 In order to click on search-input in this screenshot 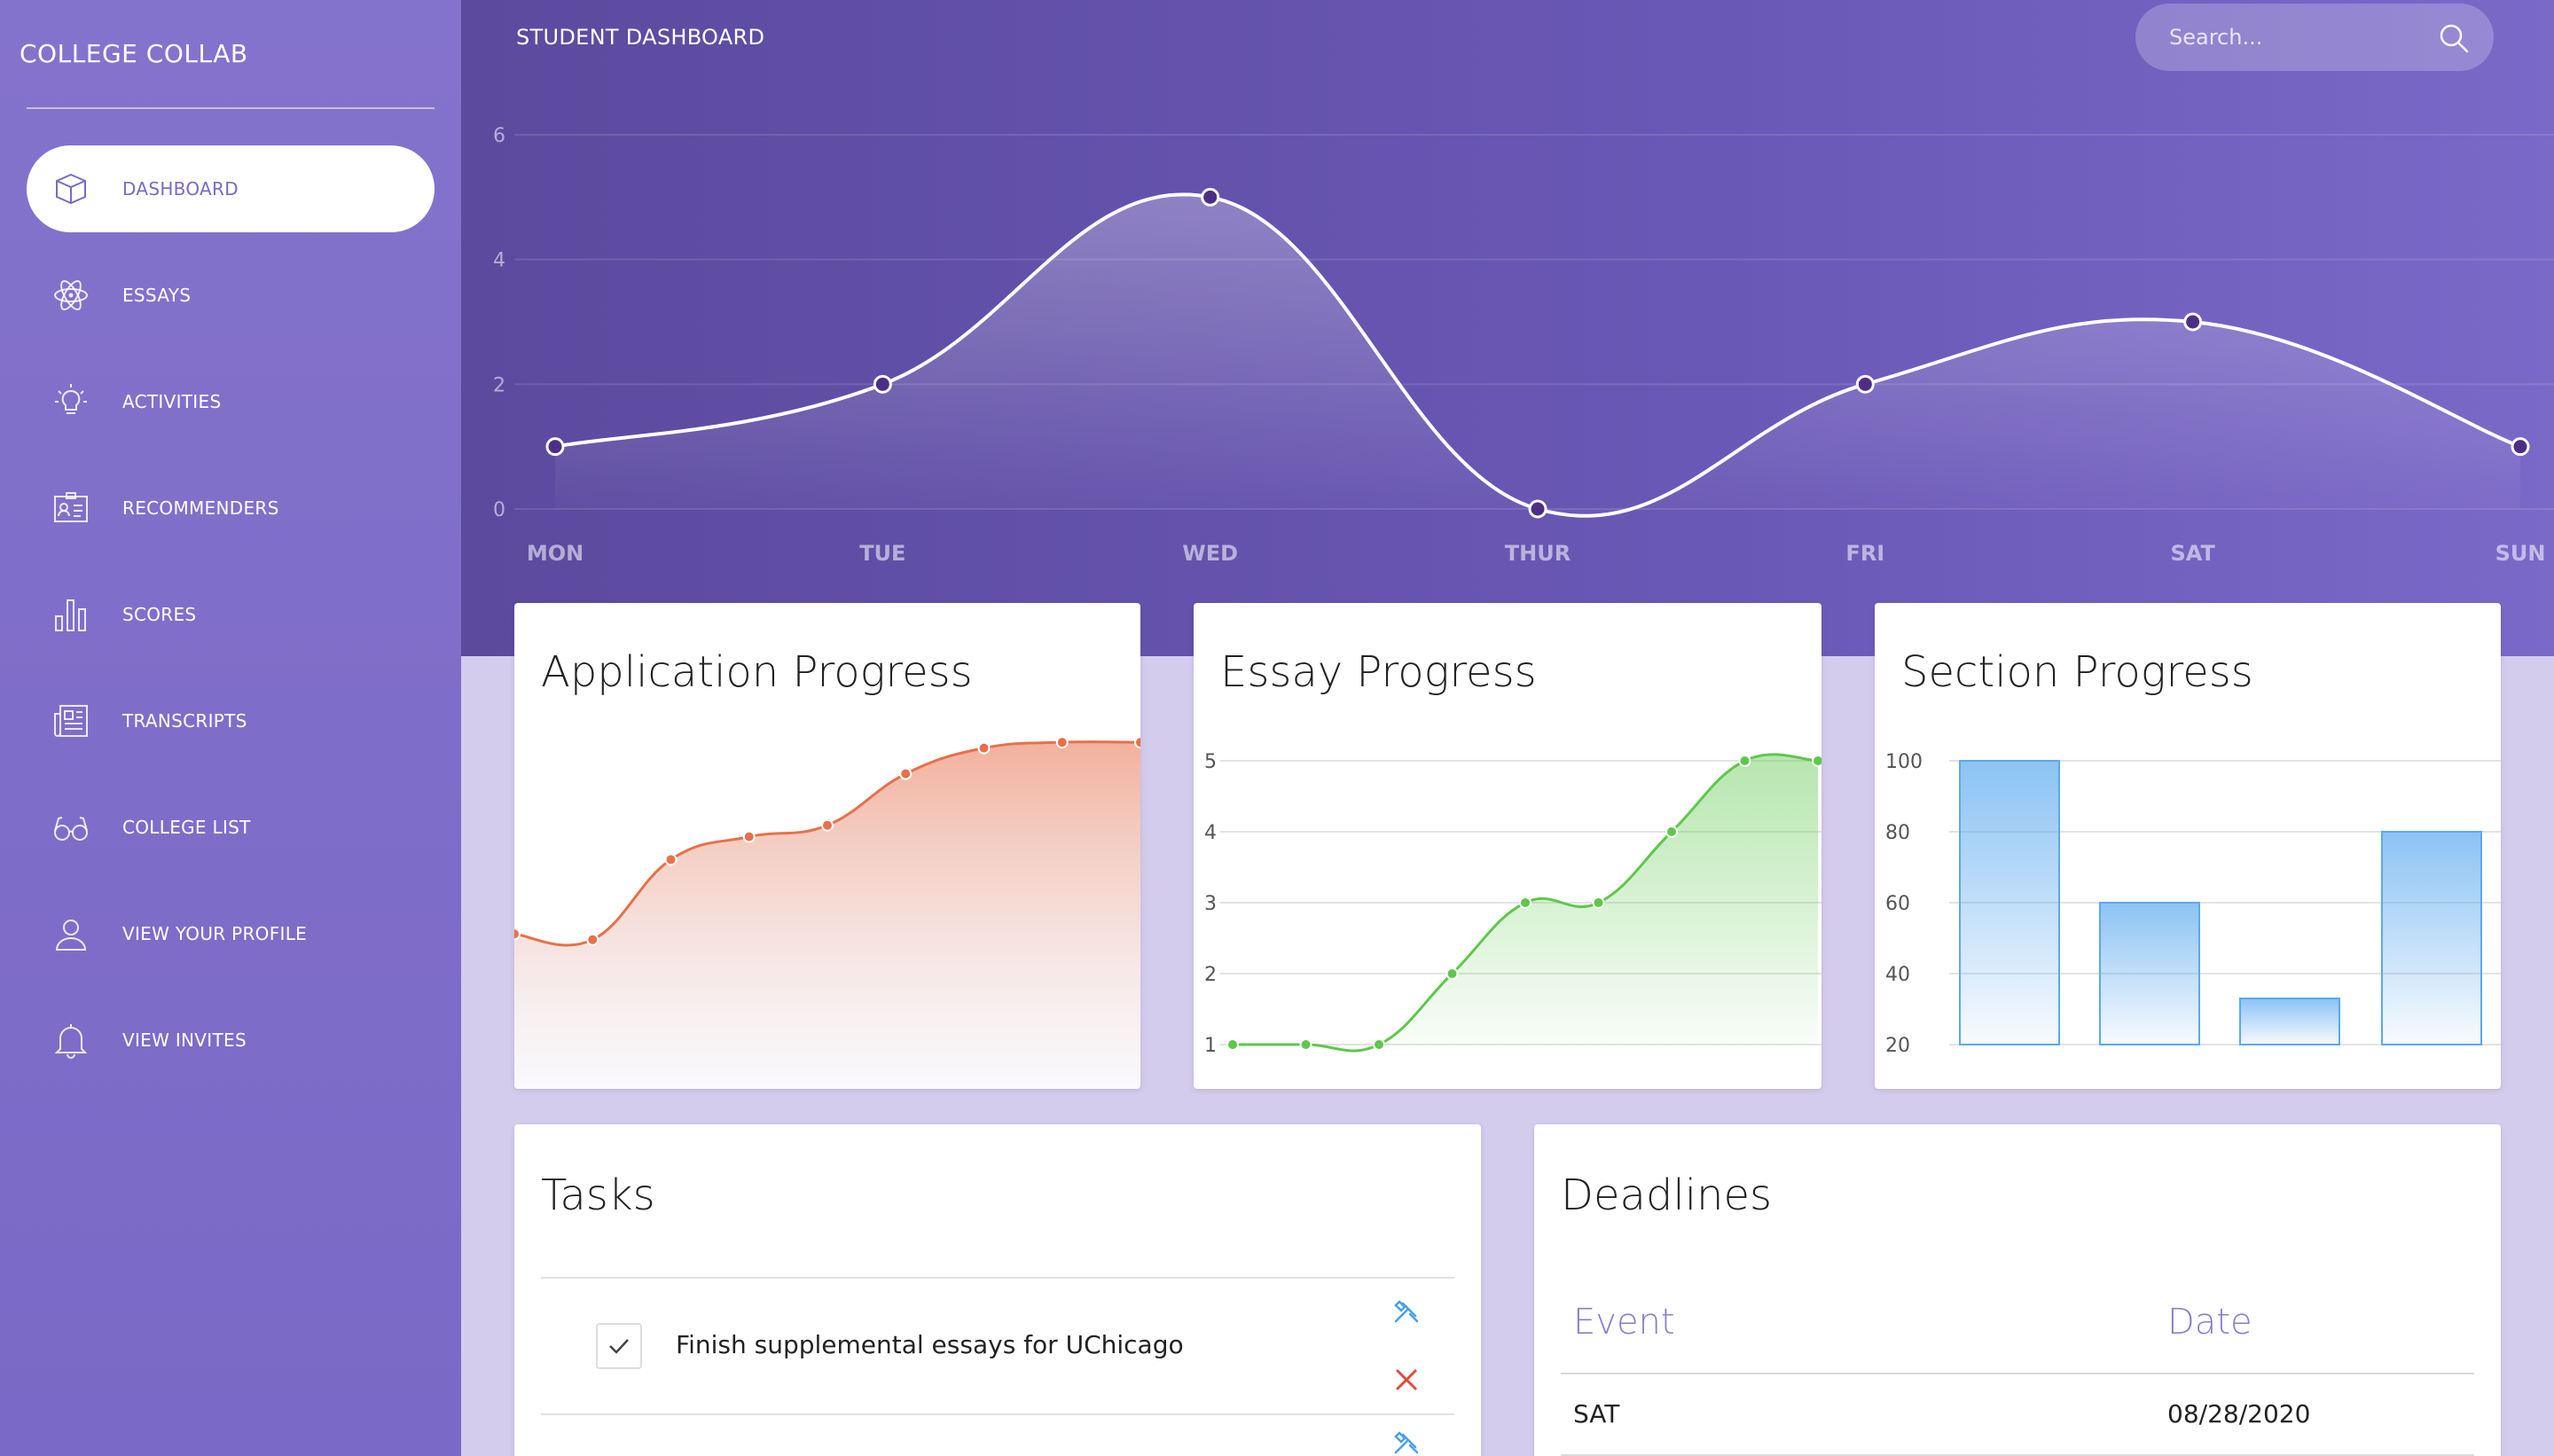, I will do `click(2302, 37)`.